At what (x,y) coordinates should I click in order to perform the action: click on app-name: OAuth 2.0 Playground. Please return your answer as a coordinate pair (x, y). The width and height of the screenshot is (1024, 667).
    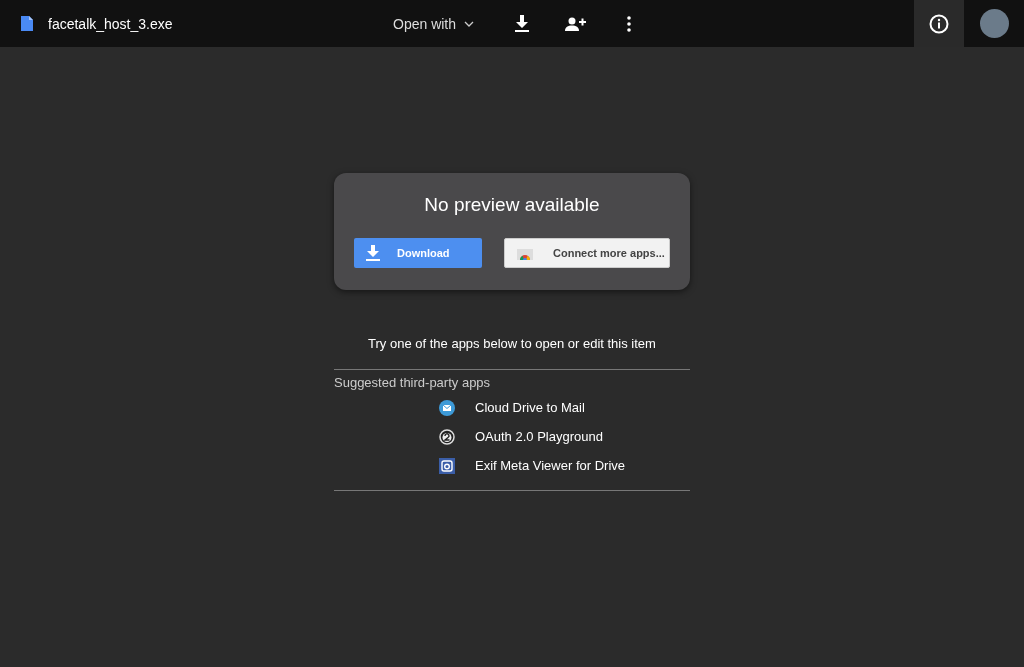
    Looking at the image, I should click on (539, 436).